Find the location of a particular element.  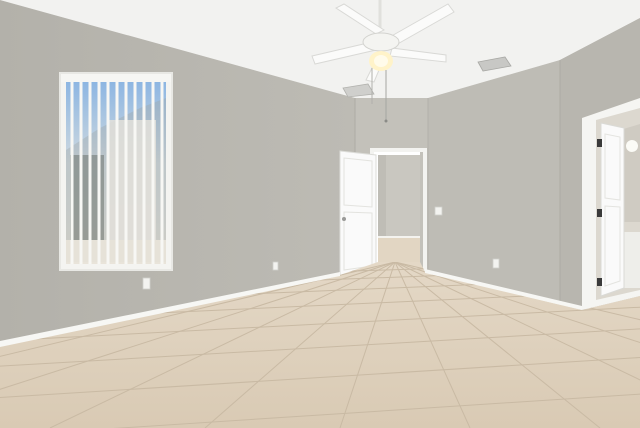

vanity-light is located at coordinates (632, 146).